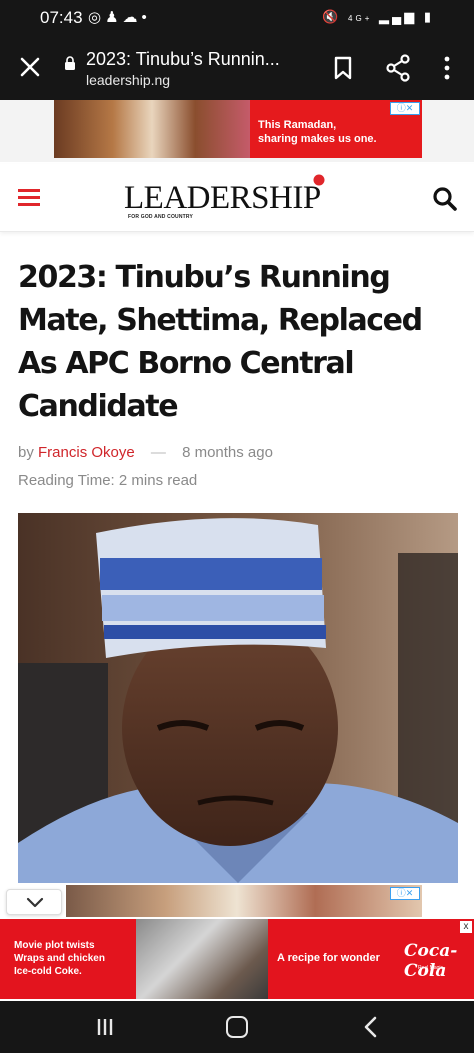 The image size is (474, 1053). I want to click on by-label: by, so click(26, 452).